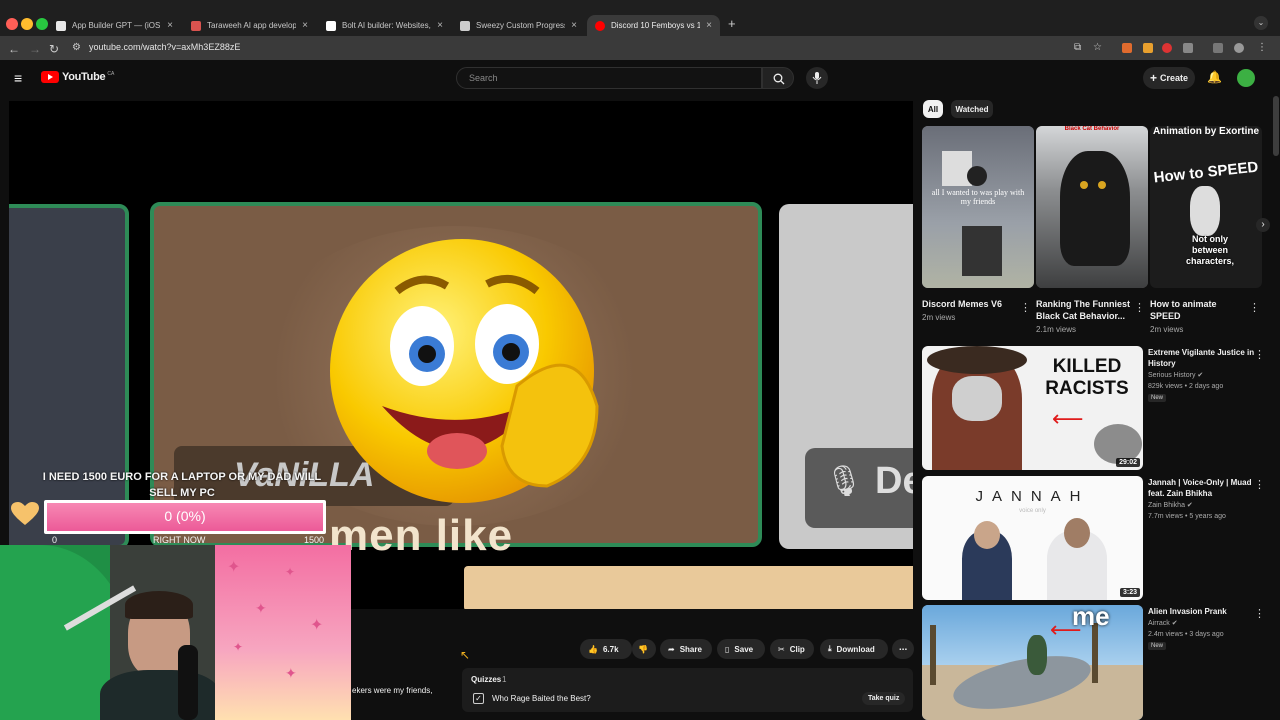 The width and height of the screenshot is (1280, 720). I want to click on new-tab-icon: +, so click(732, 23).